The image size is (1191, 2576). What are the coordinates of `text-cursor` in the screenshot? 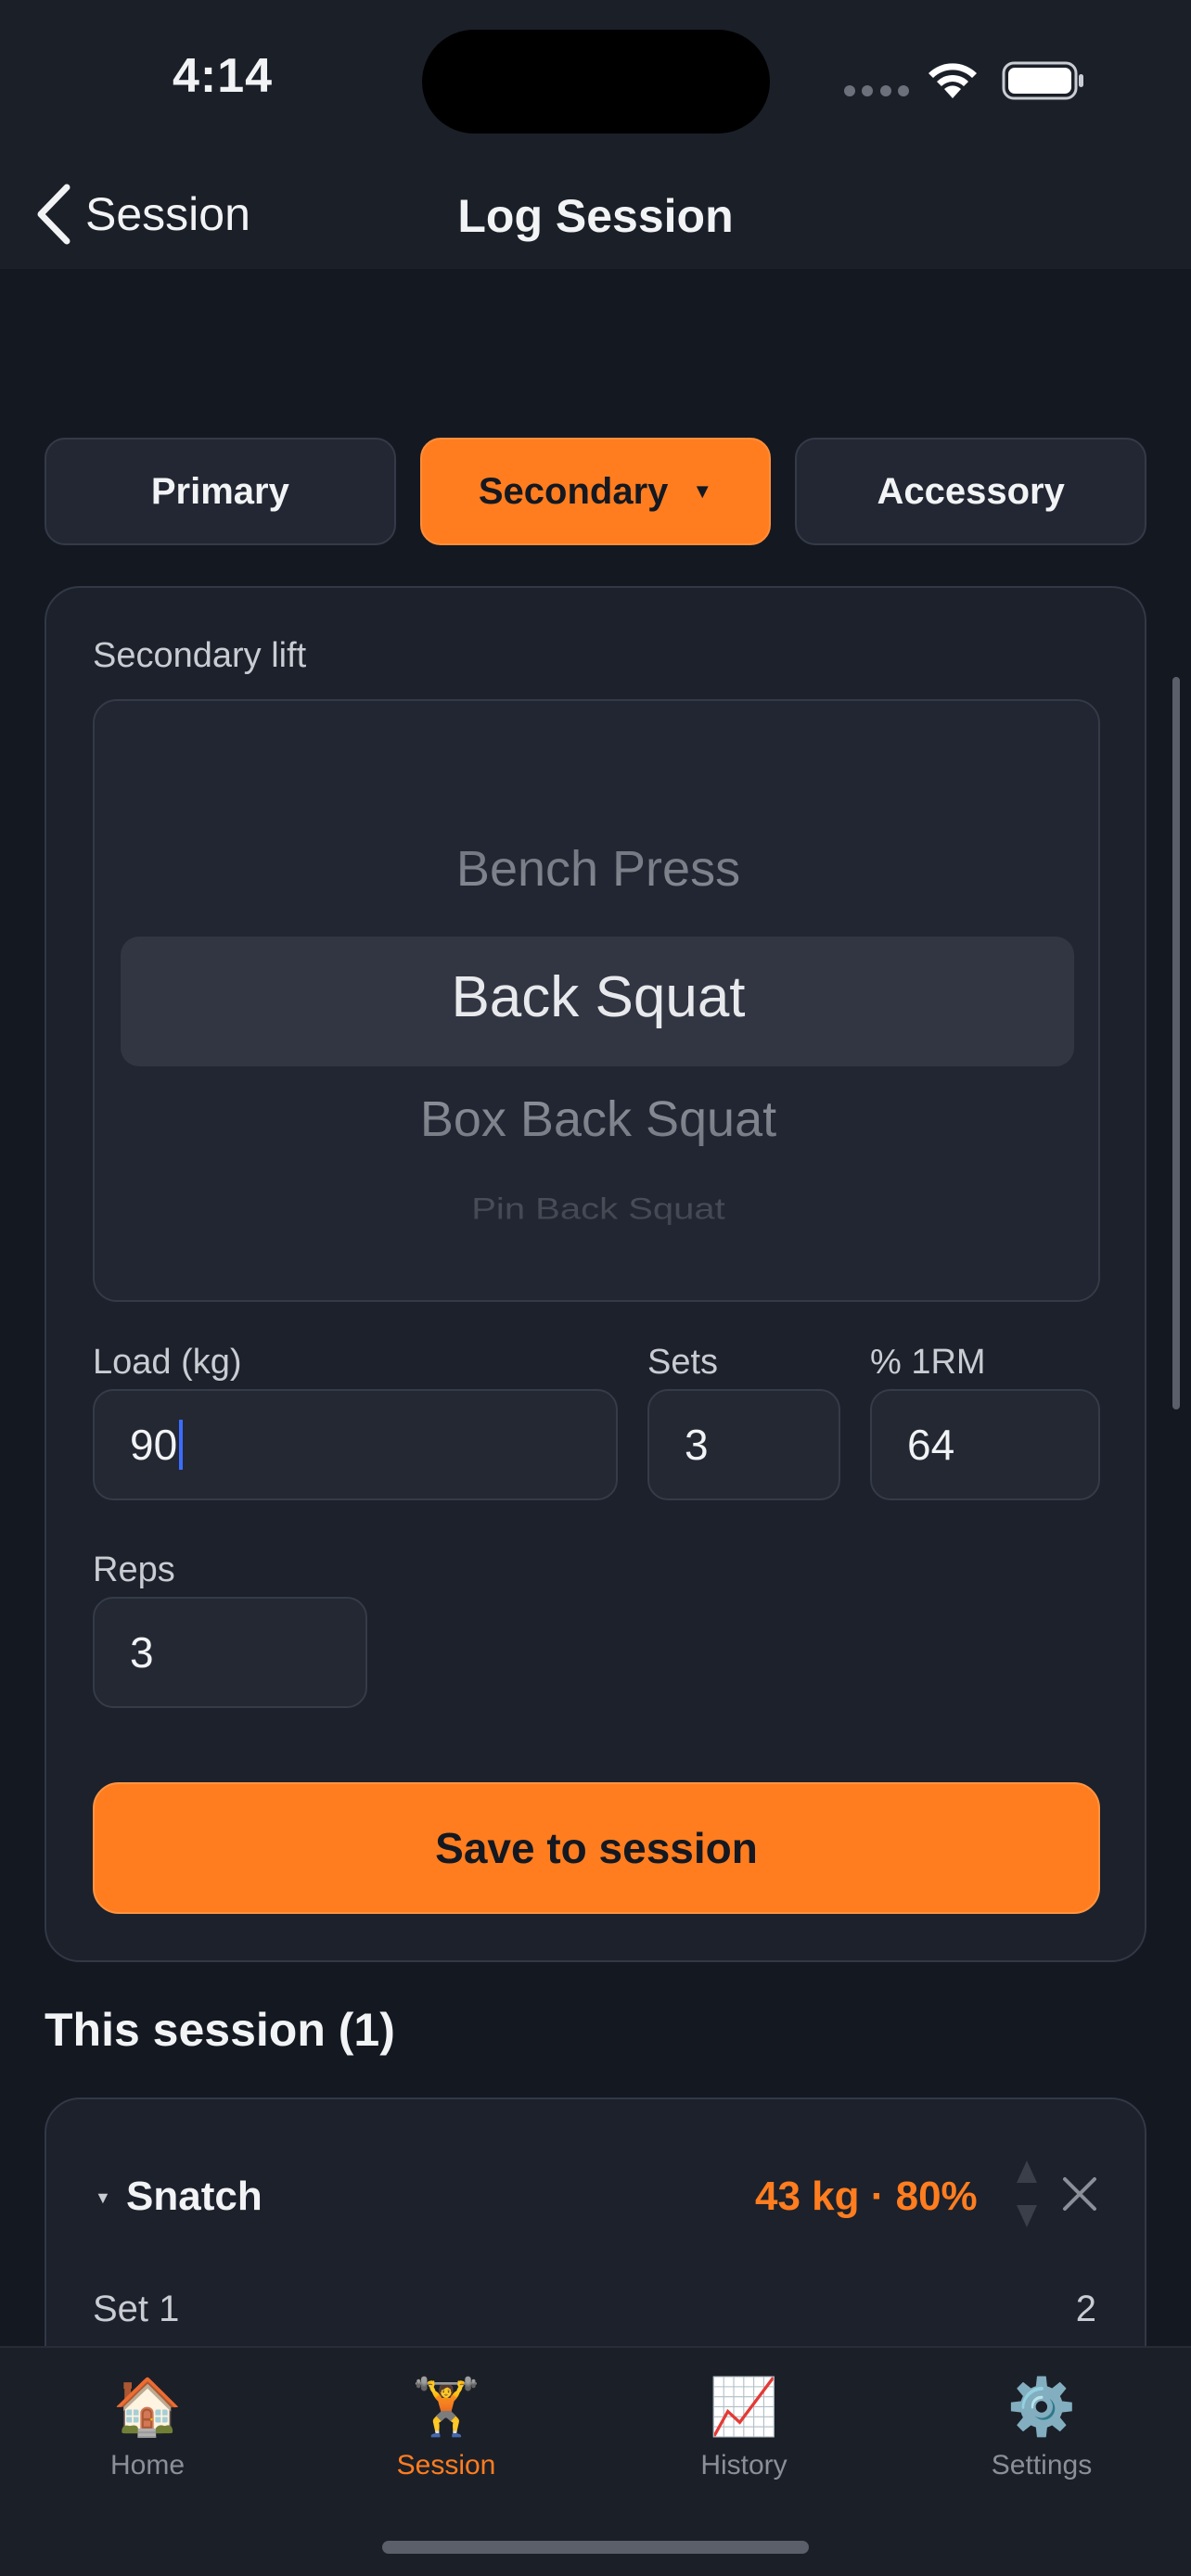 It's located at (181, 1445).